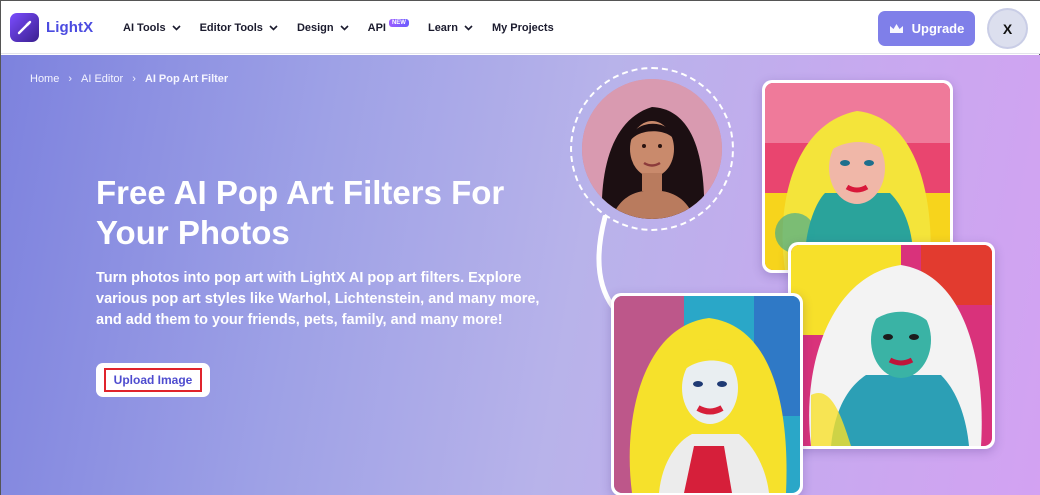  I want to click on menu-label: Design, so click(315, 27).